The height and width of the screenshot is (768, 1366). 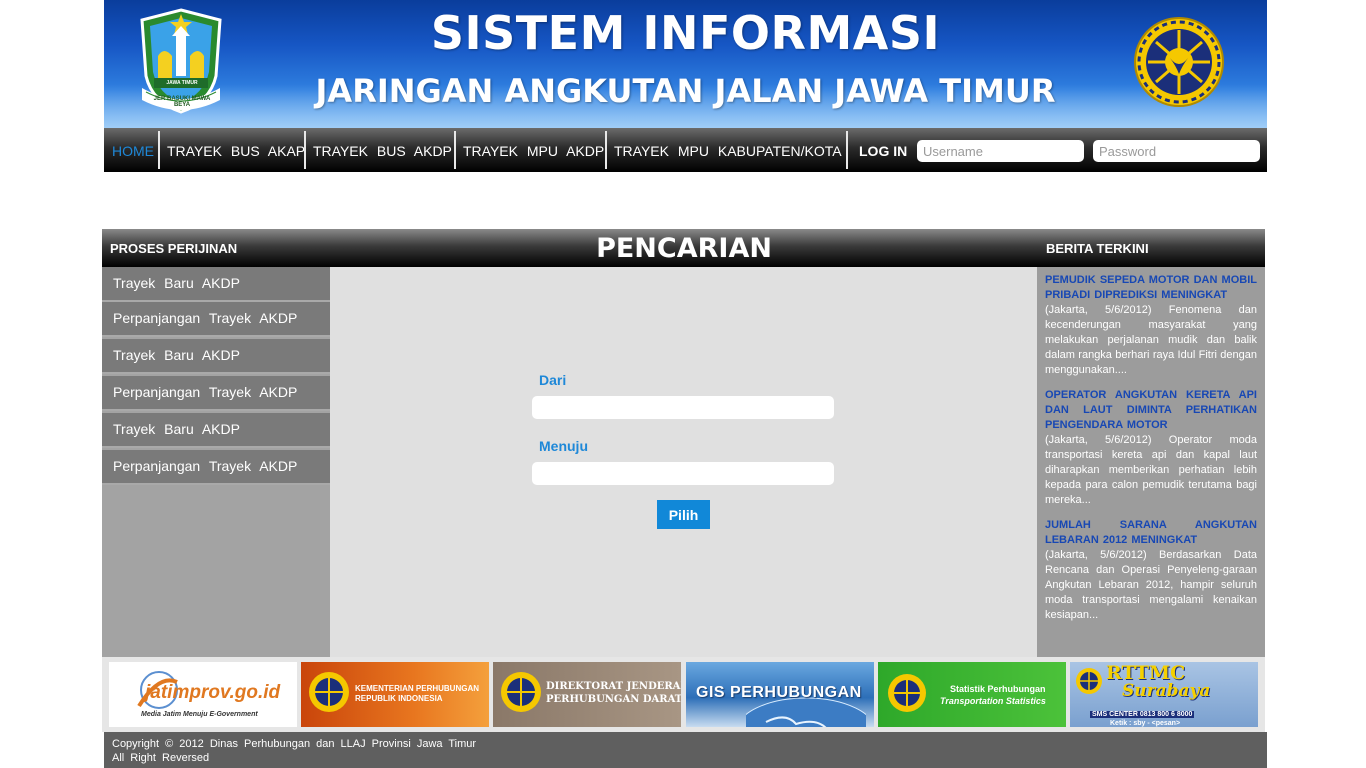 What do you see at coordinates (683, 514) in the screenshot?
I see `pilih-button: Pilih` at bounding box center [683, 514].